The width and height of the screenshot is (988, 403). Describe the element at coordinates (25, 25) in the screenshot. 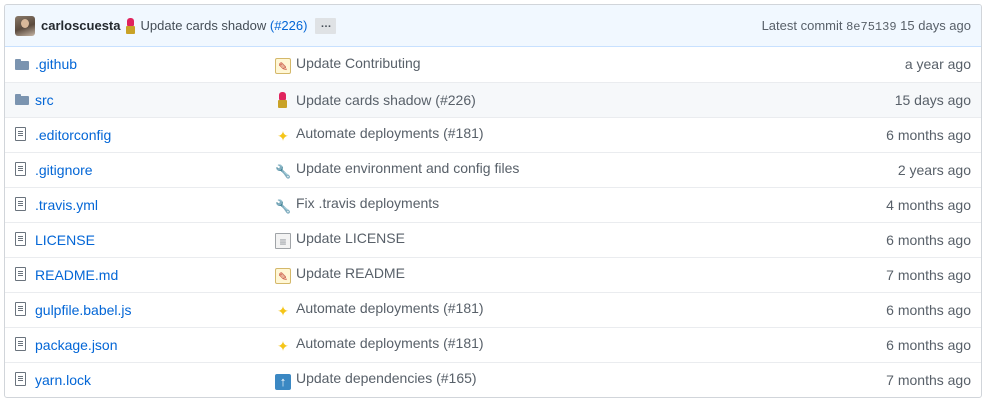

I see `author-avatar` at that location.